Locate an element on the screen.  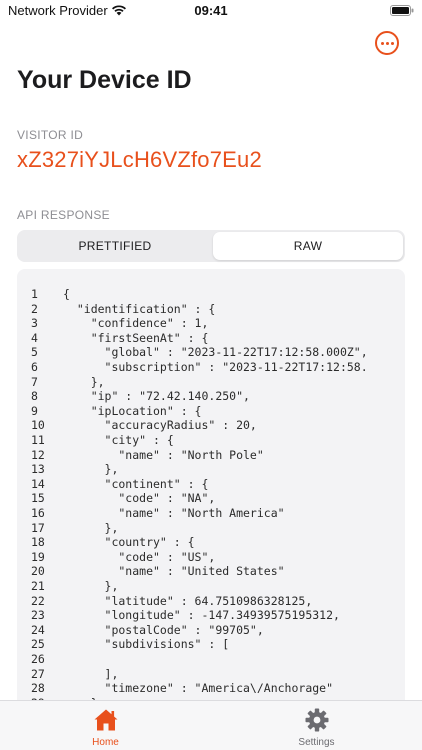
line-number: 24 is located at coordinates (38, 629).